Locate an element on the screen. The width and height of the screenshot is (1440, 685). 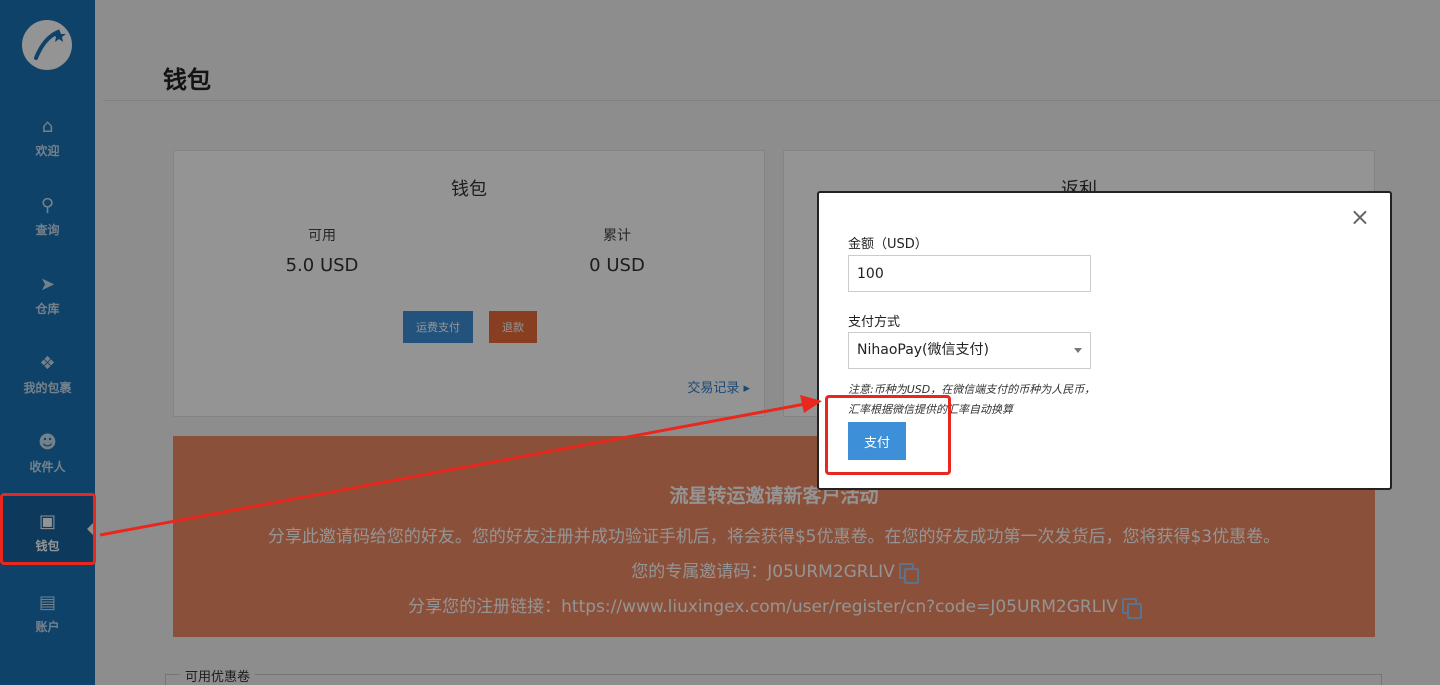
caret-down-icon is located at coordinates (1078, 350).